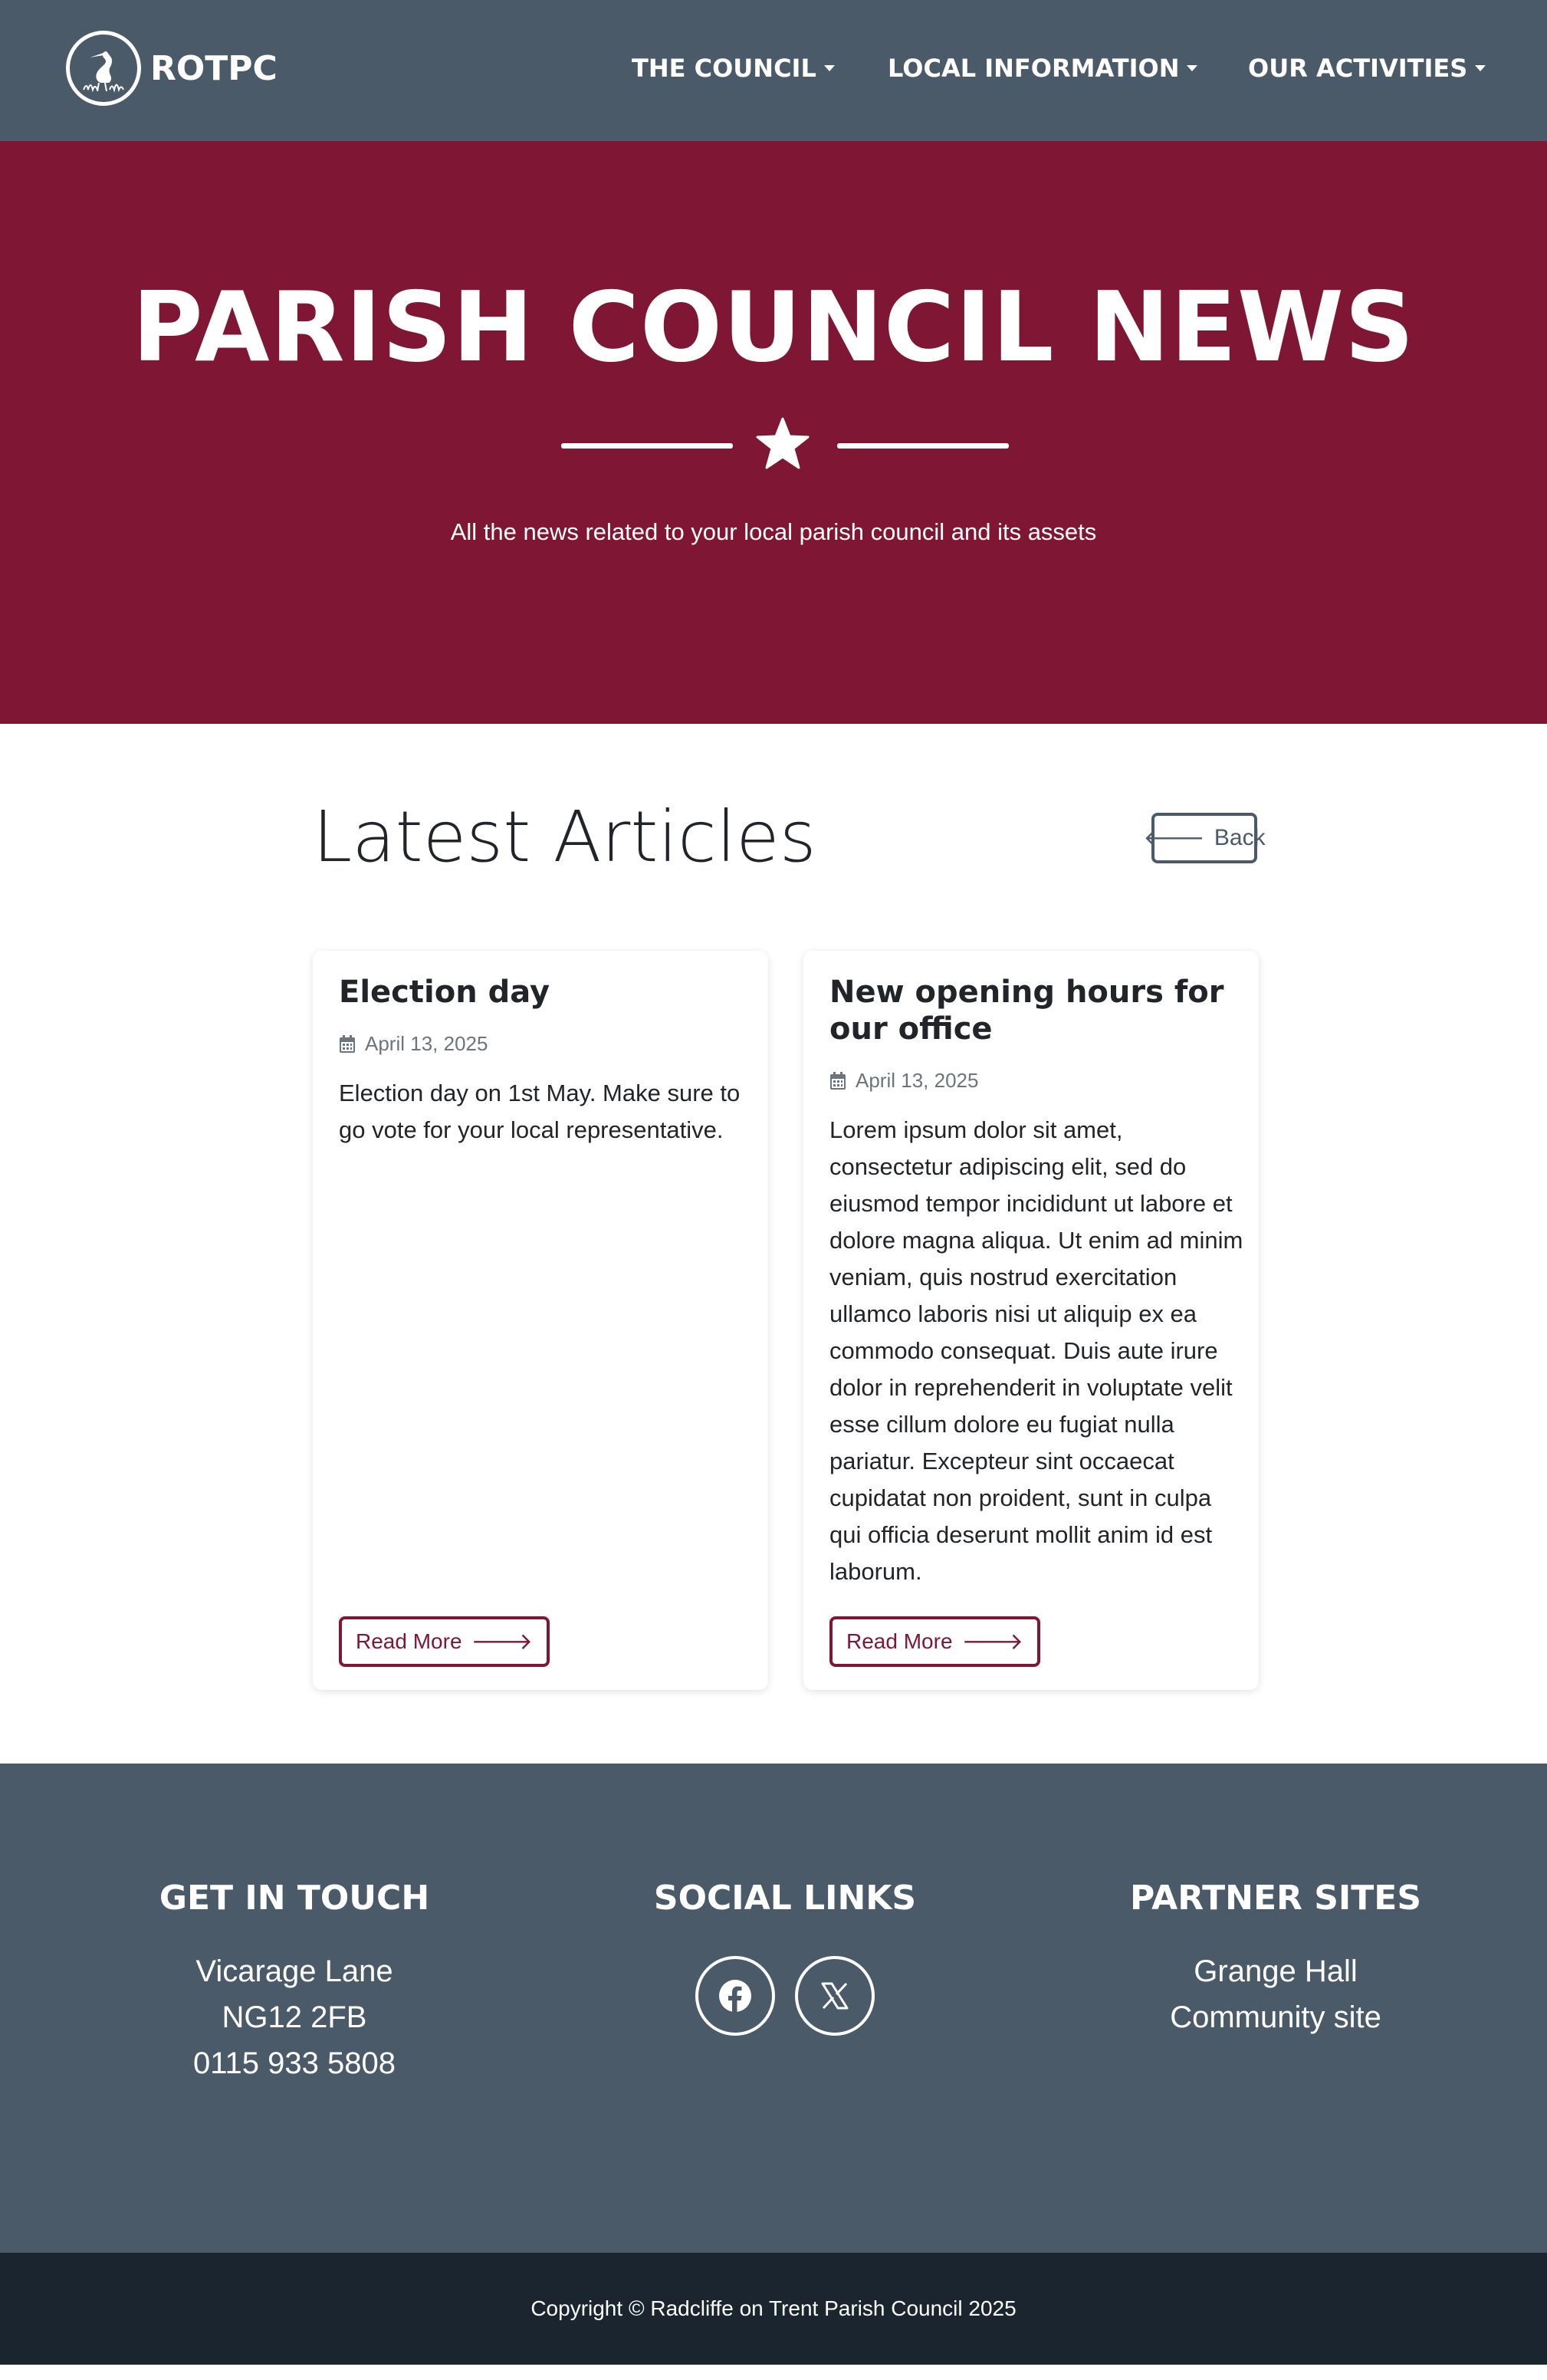 The height and width of the screenshot is (2380, 1547). What do you see at coordinates (923, 446) in the screenshot?
I see `divider-line-right` at bounding box center [923, 446].